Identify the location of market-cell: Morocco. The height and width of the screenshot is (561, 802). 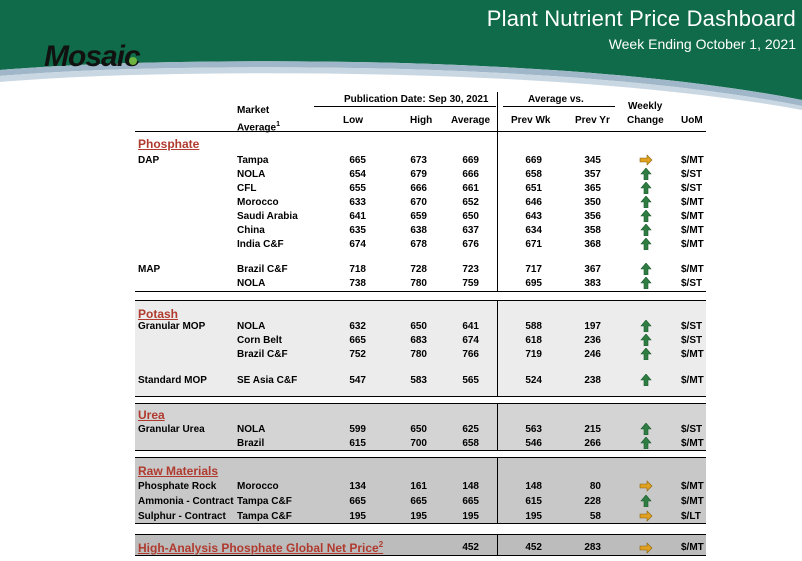
(258, 486).